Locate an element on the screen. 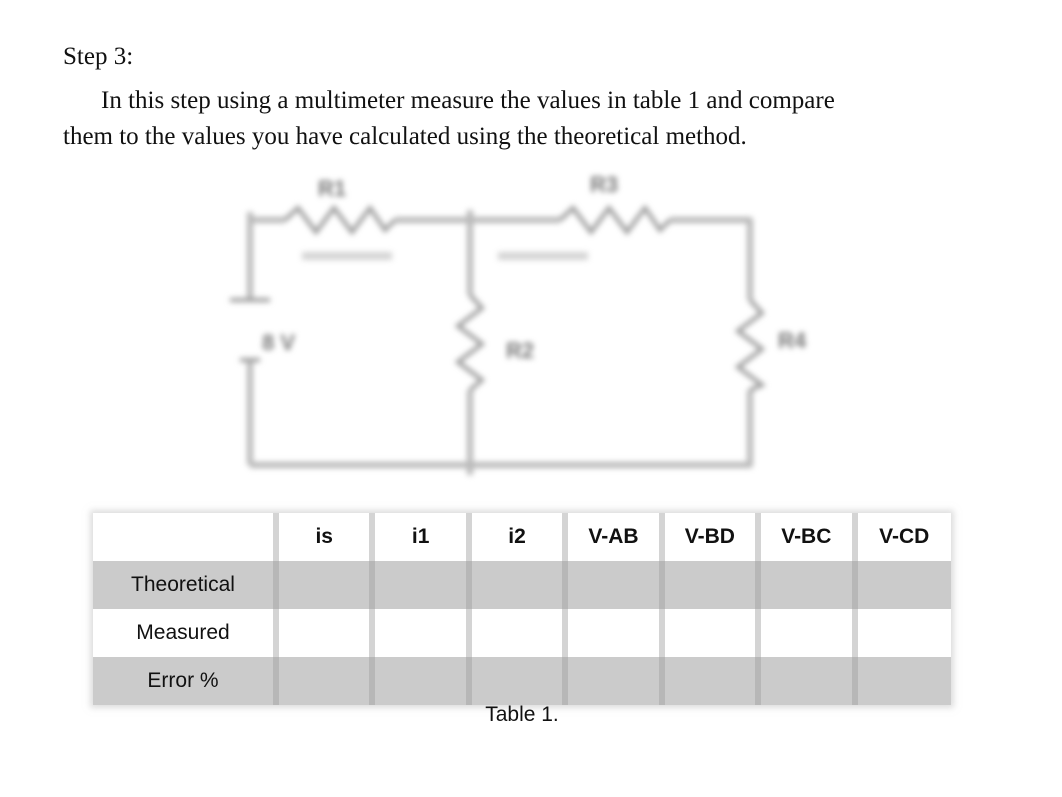  table-header-row: is i1 i2 V-AB V-BD V-BC V-CD is located at coordinates (522, 537).